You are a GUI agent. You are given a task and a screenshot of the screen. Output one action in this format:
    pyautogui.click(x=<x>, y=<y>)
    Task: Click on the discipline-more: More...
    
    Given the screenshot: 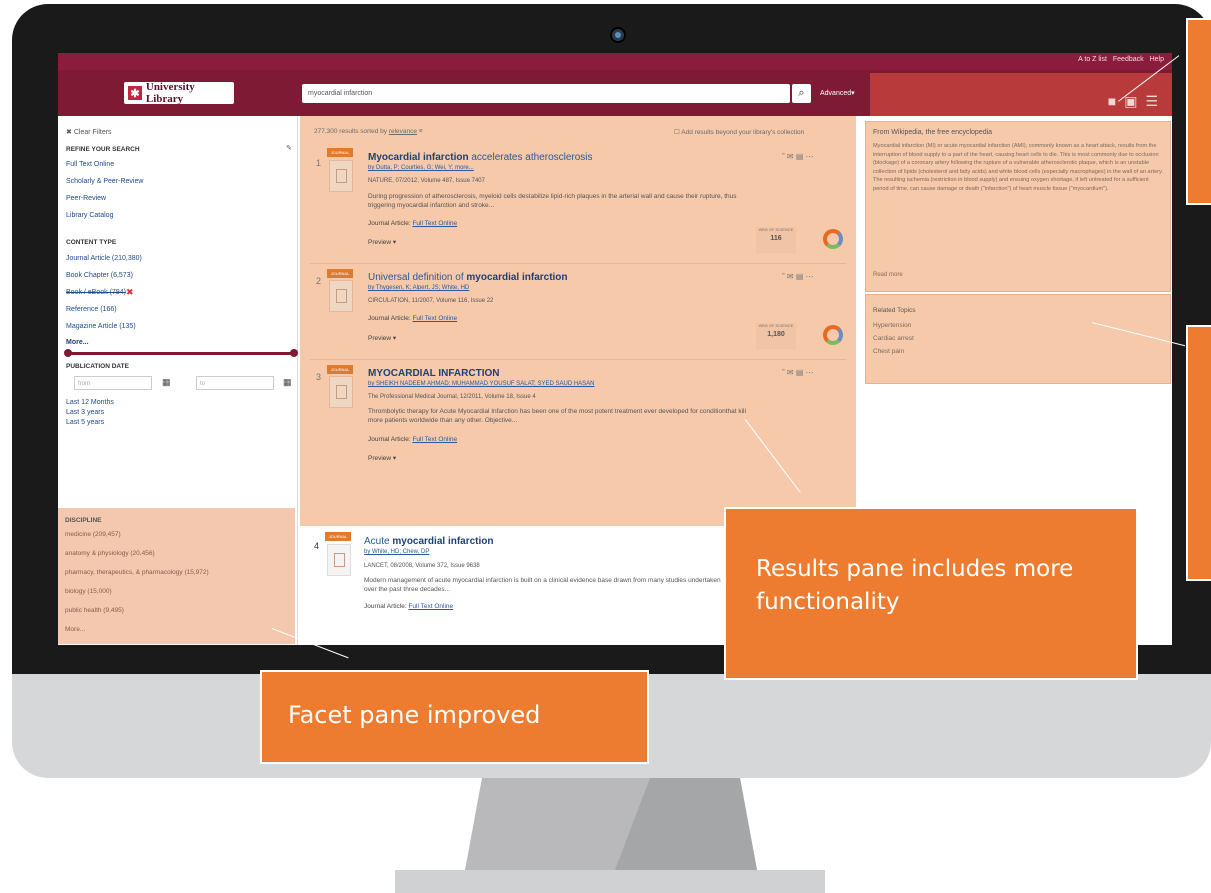 What is the action you would take?
    pyautogui.click(x=75, y=629)
    